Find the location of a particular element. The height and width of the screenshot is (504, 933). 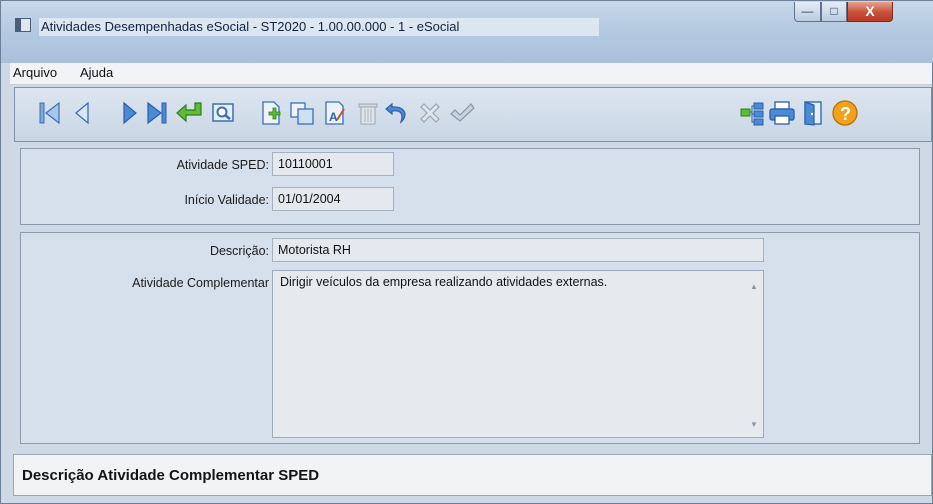

atividade-complementar-label: Atividade Complementar is located at coordinates (200, 283).